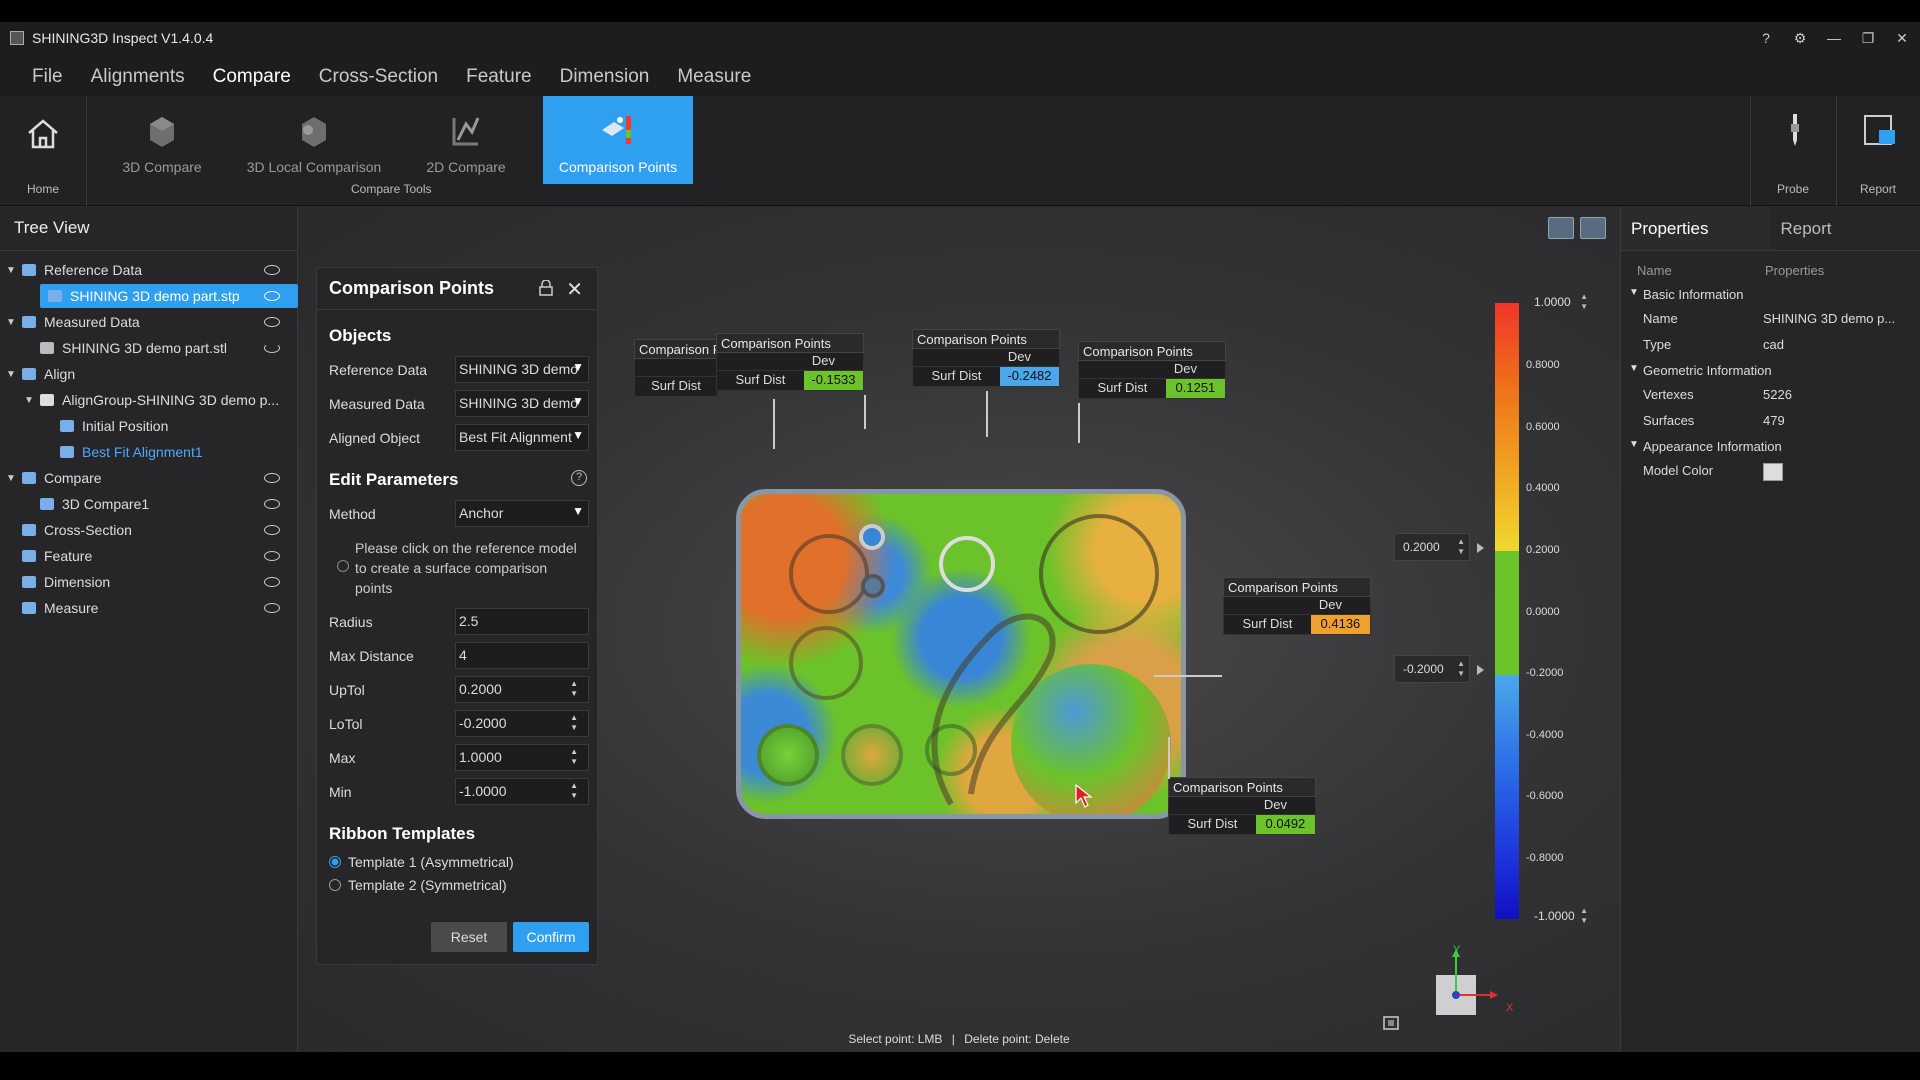 The width and height of the screenshot is (1920, 1080). What do you see at coordinates (149, 348) in the screenshot?
I see `tree-item-measured-stl: SHINING 3D demo part.stl` at bounding box center [149, 348].